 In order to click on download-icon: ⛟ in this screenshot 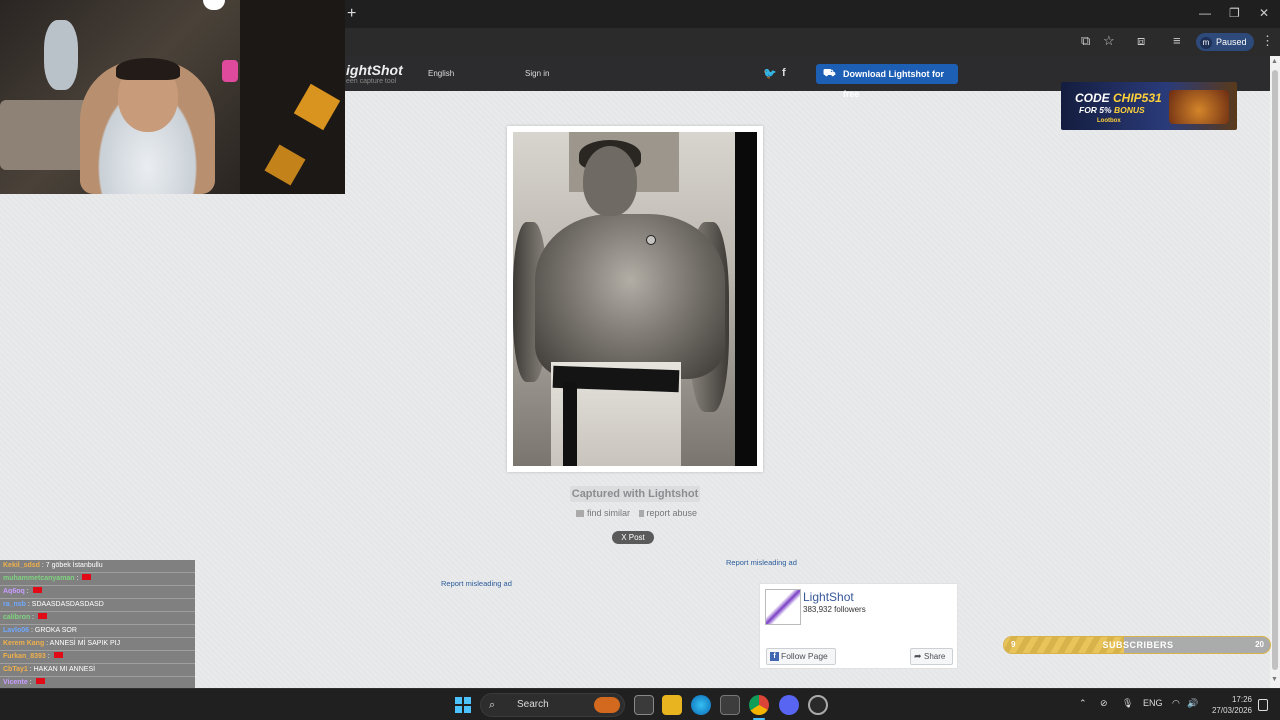, I will do `click(829, 73)`.